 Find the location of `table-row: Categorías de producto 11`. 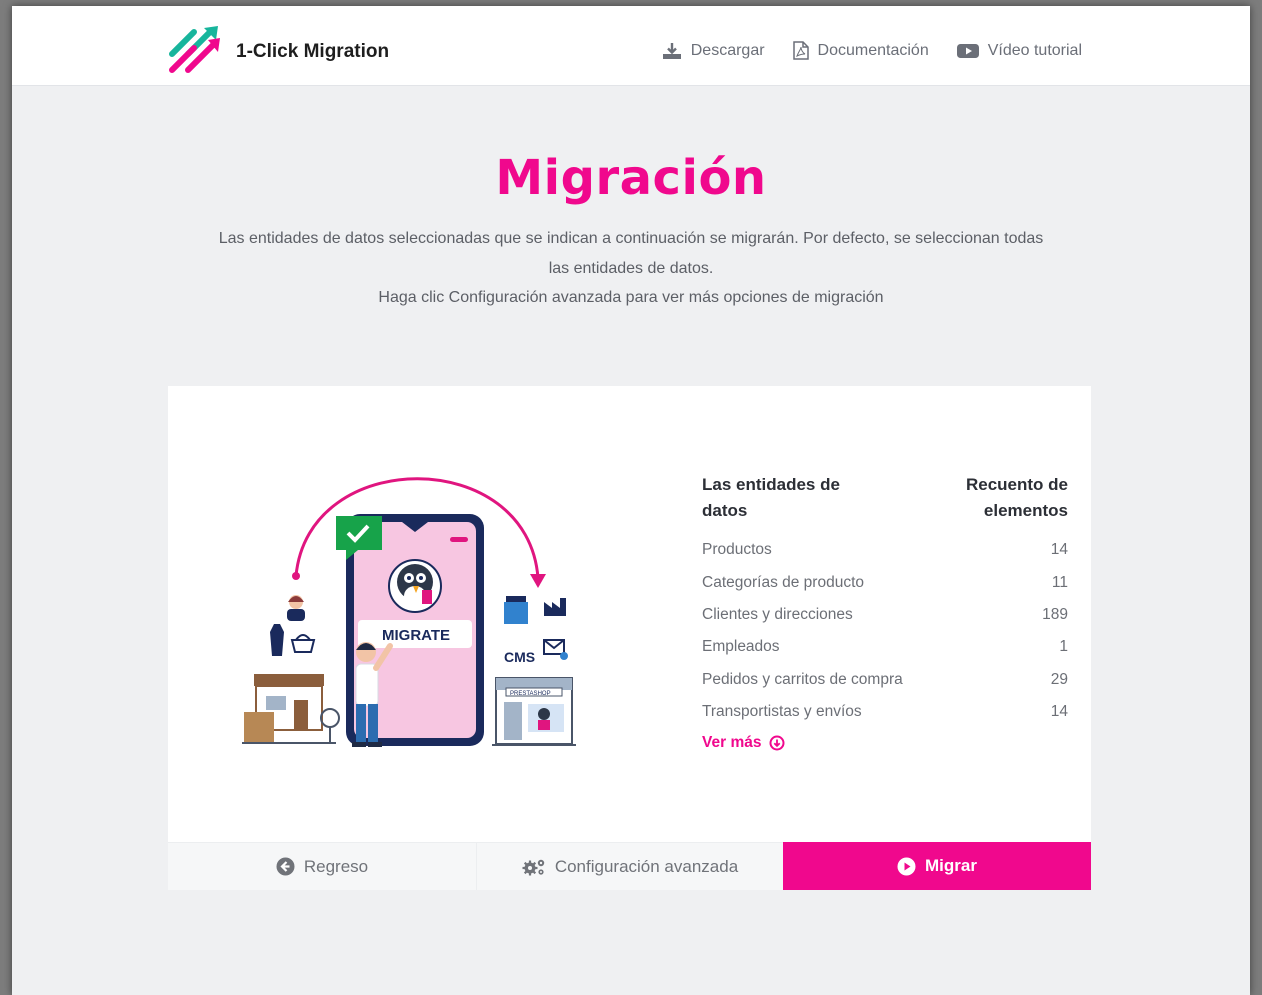

table-row: Categorías de producto 11 is located at coordinates (885, 582).